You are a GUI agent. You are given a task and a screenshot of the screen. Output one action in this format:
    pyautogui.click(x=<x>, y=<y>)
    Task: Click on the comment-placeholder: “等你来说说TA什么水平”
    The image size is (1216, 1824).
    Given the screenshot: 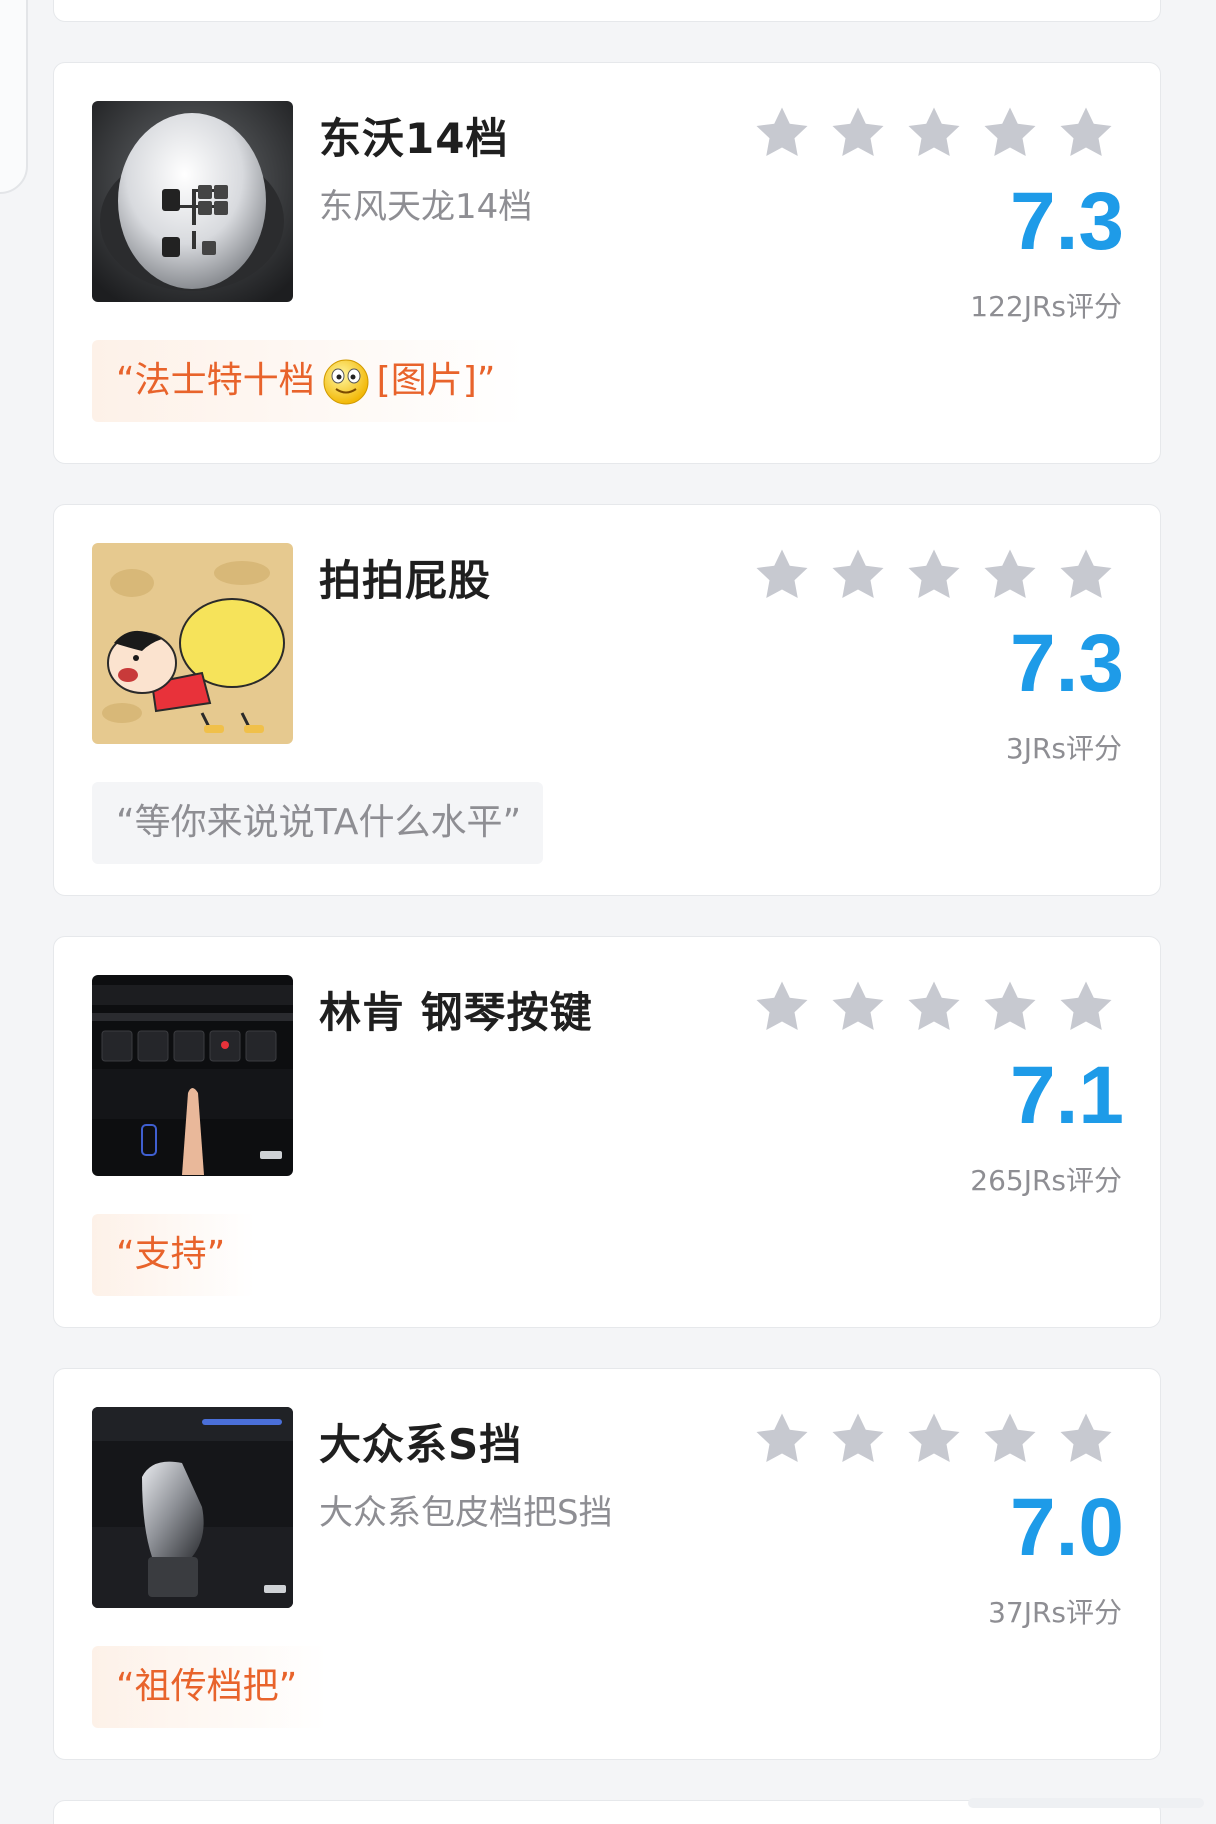 What is the action you would take?
    pyautogui.click(x=318, y=823)
    